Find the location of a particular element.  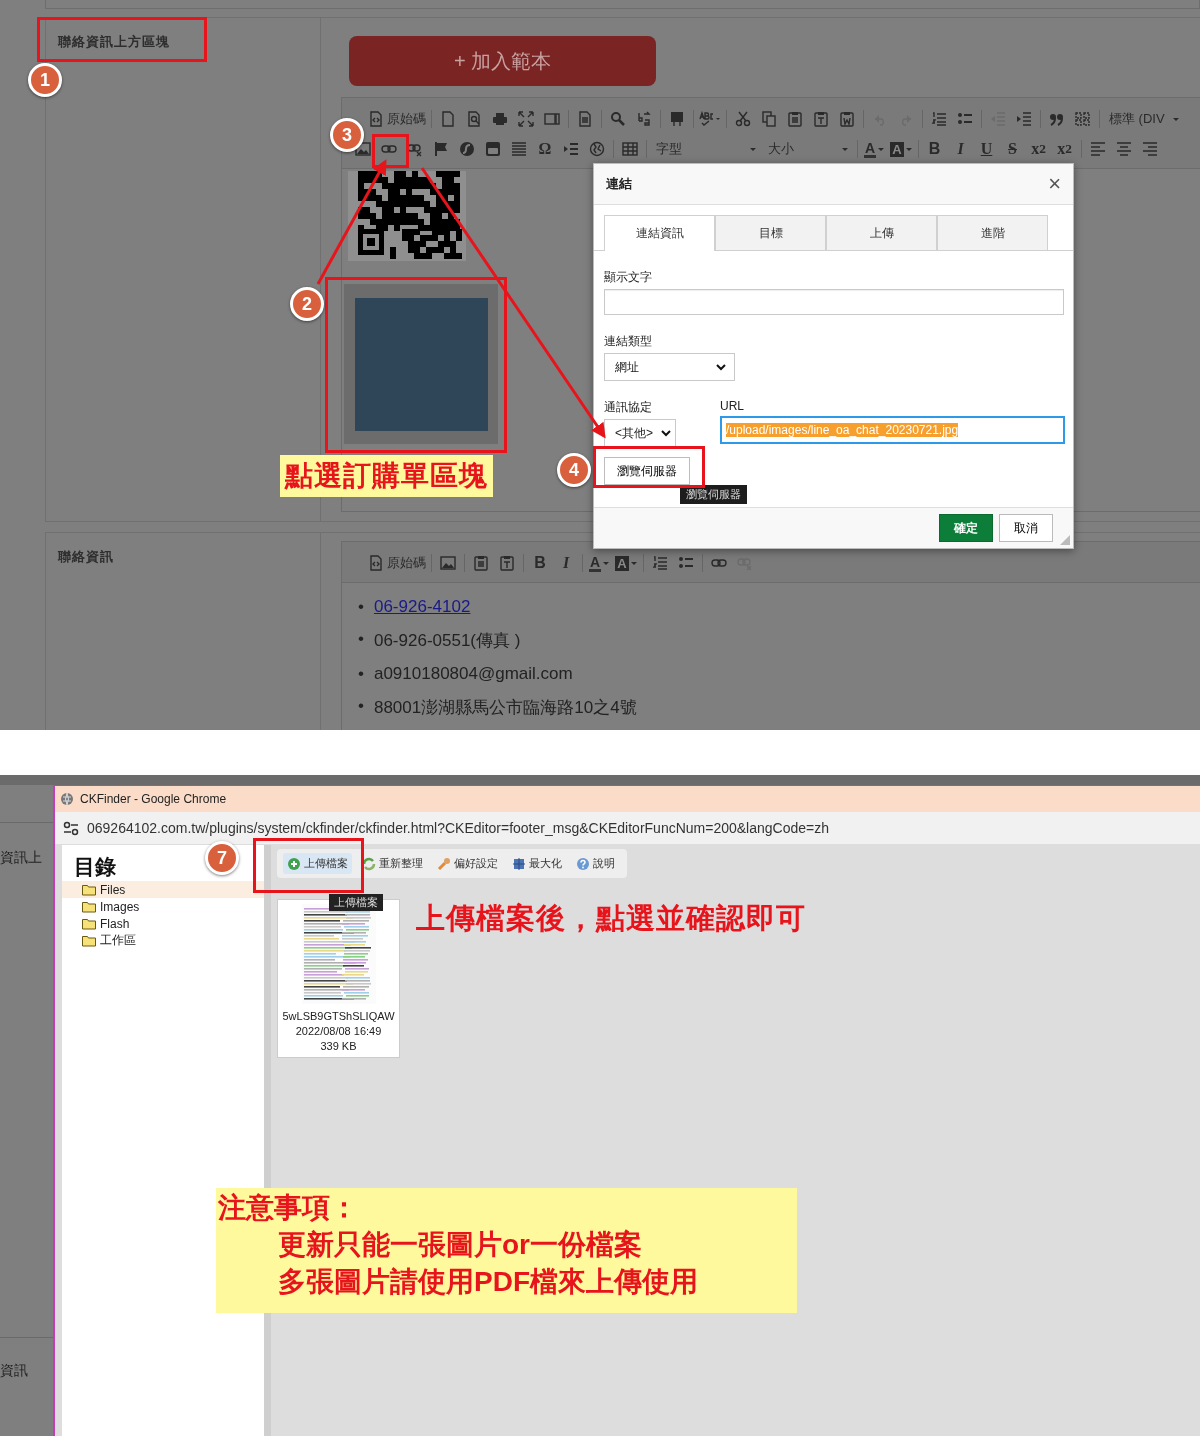

format-dropdown: 標準 (DIV is located at coordinates (1144, 119).